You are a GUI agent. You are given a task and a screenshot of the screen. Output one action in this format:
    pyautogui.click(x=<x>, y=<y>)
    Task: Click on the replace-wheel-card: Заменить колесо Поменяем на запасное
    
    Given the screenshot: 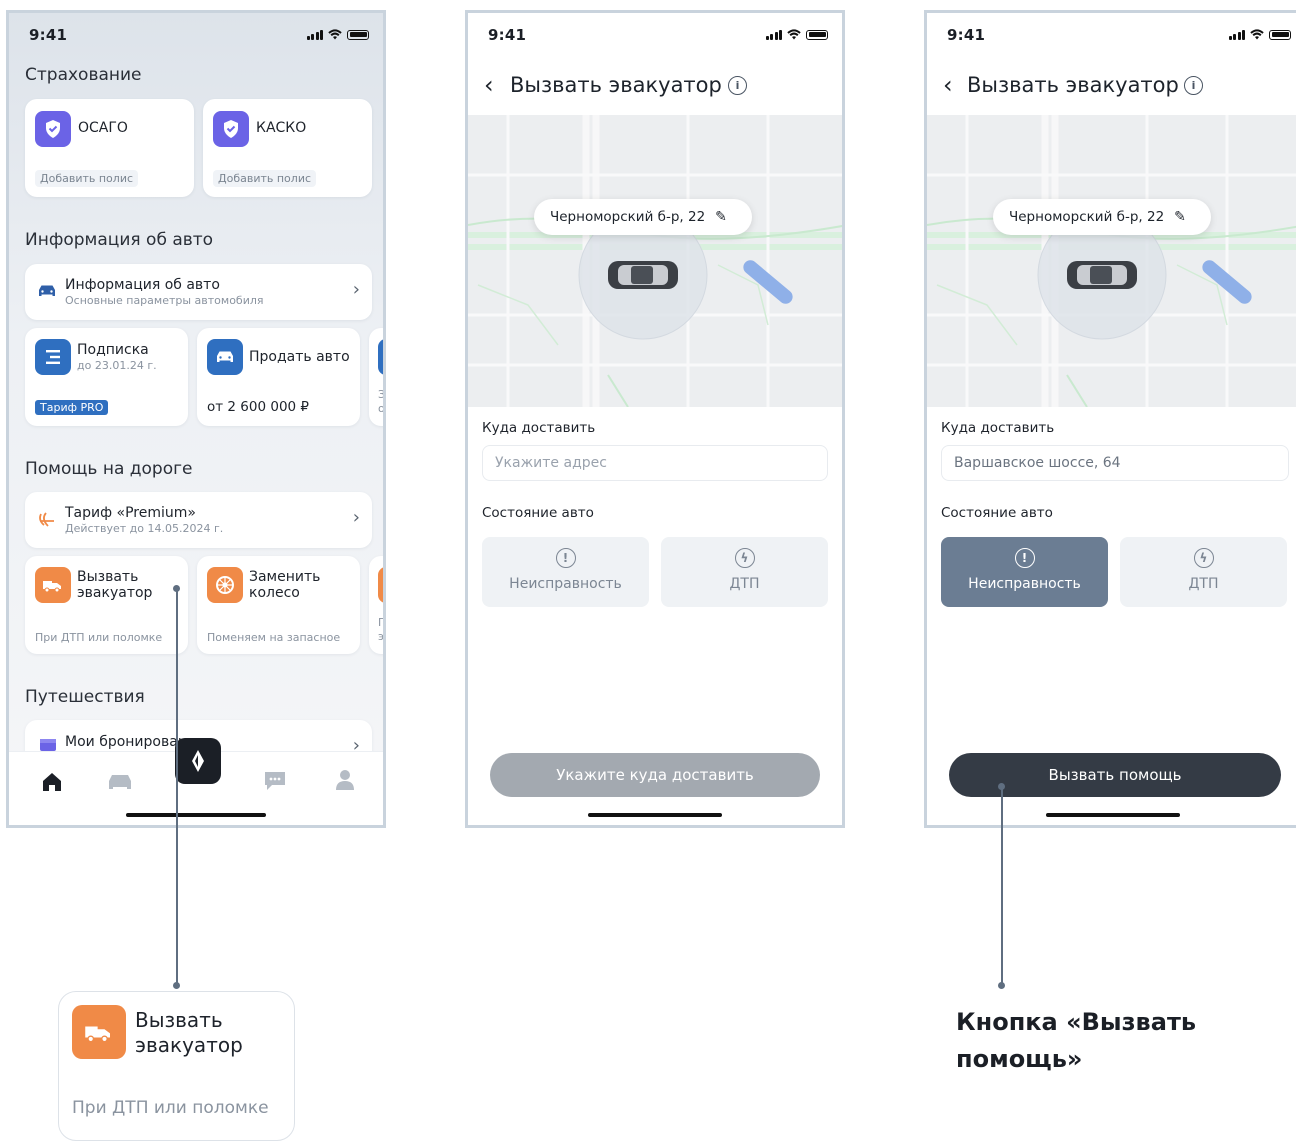 What is the action you would take?
    pyautogui.click(x=278, y=605)
    